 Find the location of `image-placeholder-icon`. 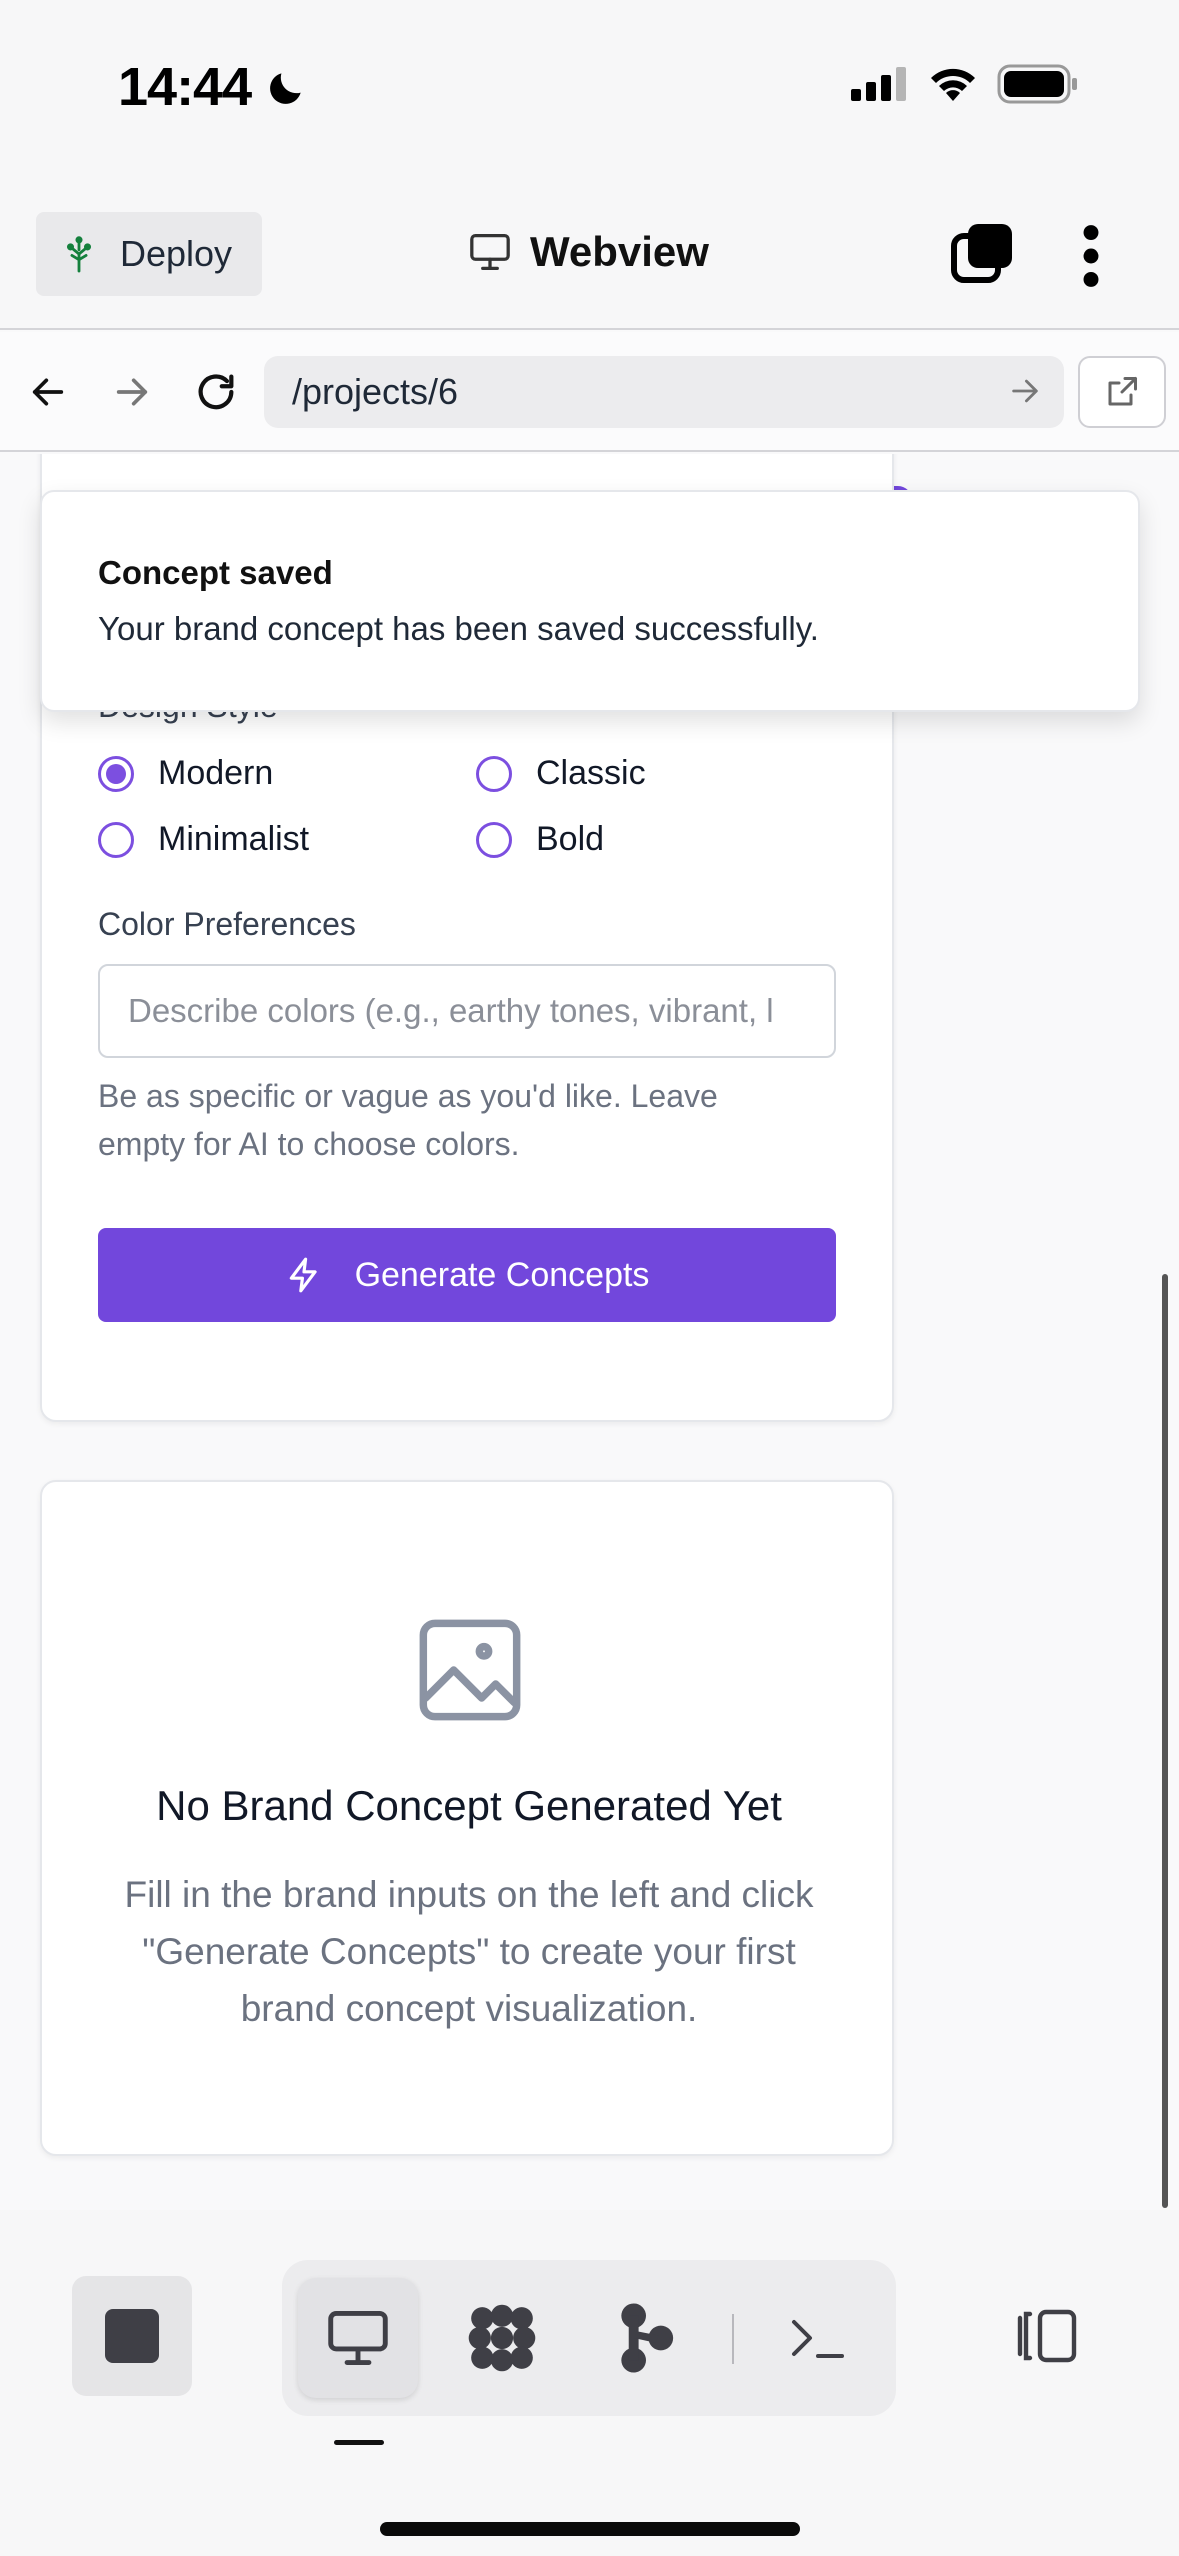

image-placeholder-icon is located at coordinates (470, 1670).